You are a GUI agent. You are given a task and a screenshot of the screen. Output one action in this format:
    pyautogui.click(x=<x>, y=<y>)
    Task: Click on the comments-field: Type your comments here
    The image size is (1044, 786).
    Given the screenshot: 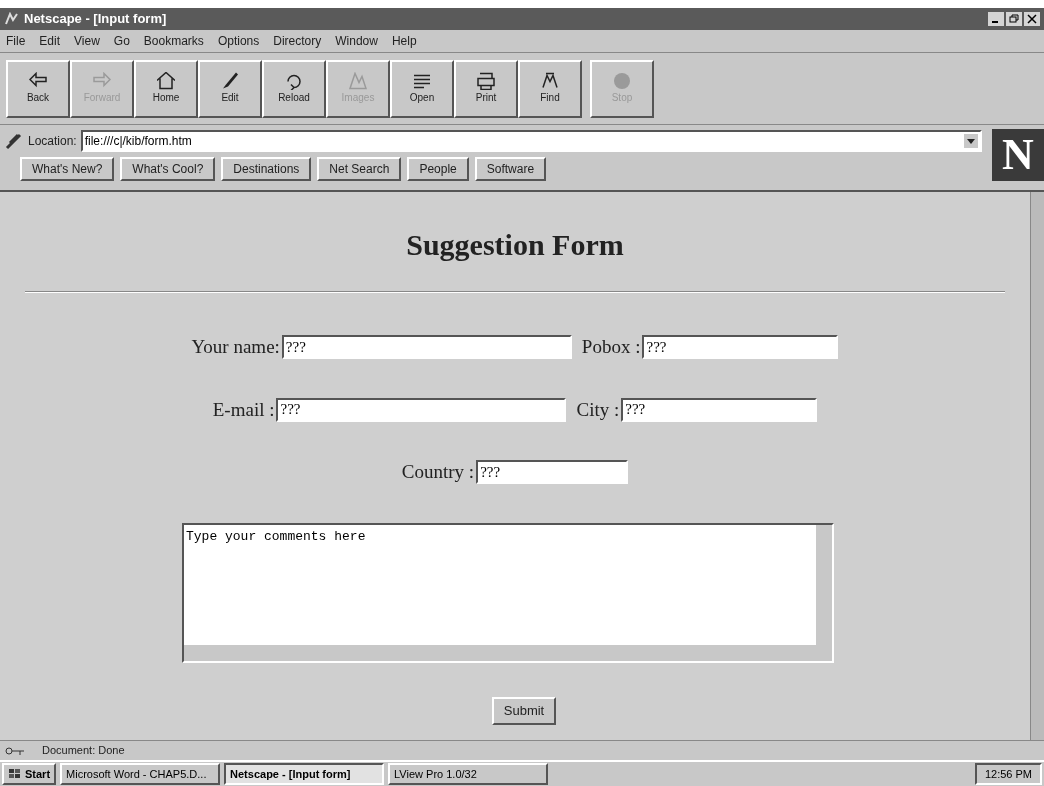 What is the action you would take?
    pyautogui.click(x=508, y=592)
    